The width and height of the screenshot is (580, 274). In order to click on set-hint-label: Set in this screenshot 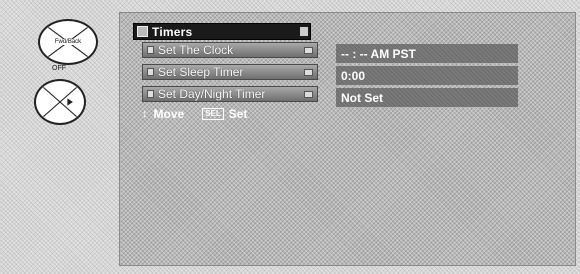, I will do `click(238, 114)`.